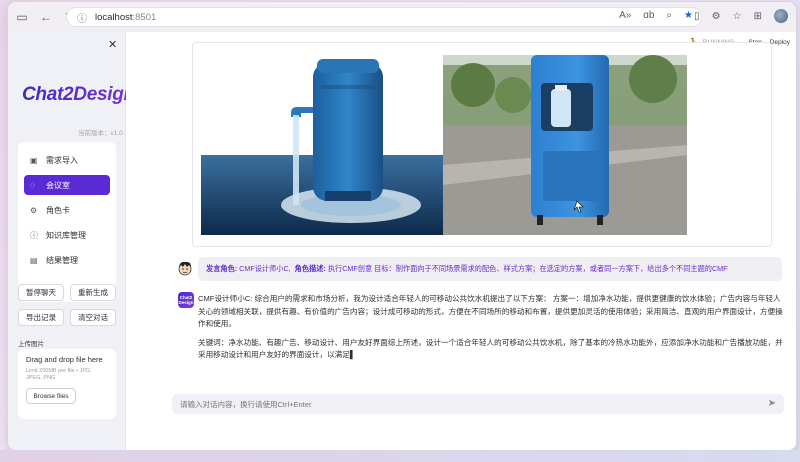 Image resolution: width=800 pixels, height=462 pixels. Describe the element at coordinates (780, 42) in the screenshot. I see `deploy-button: Deploy` at that location.